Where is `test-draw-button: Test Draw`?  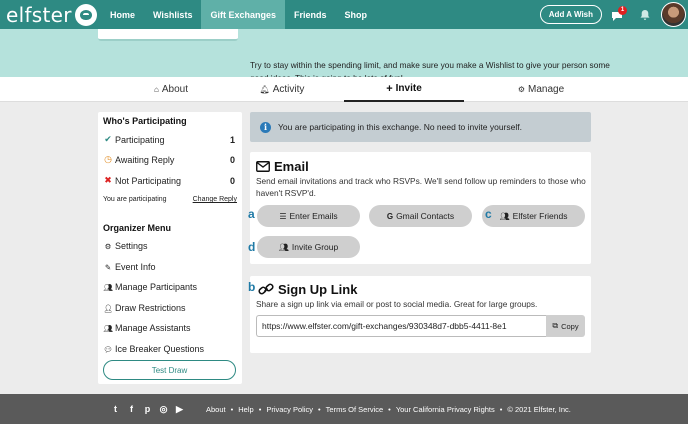
test-draw-button: Test Draw is located at coordinates (169, 370).